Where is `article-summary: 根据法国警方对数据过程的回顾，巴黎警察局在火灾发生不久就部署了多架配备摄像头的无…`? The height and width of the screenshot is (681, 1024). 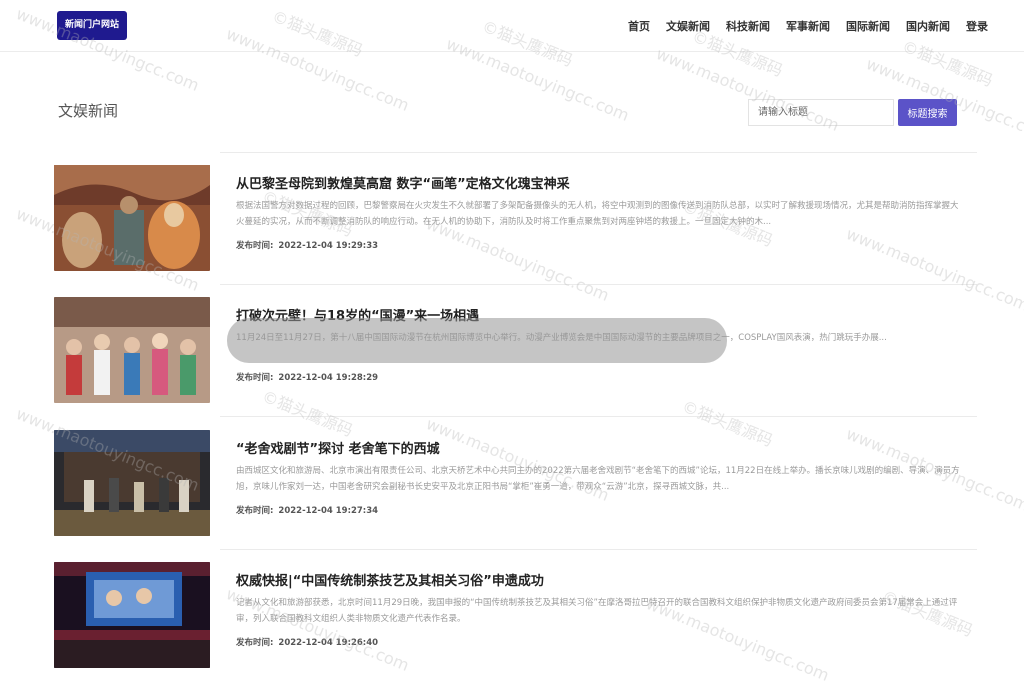
article-summary: 根据法国警方对数据过程的回顾，巴黎警察局在火灾发生不久就部署了多架配备摄像头的无… is located at coordinates (597, 214).